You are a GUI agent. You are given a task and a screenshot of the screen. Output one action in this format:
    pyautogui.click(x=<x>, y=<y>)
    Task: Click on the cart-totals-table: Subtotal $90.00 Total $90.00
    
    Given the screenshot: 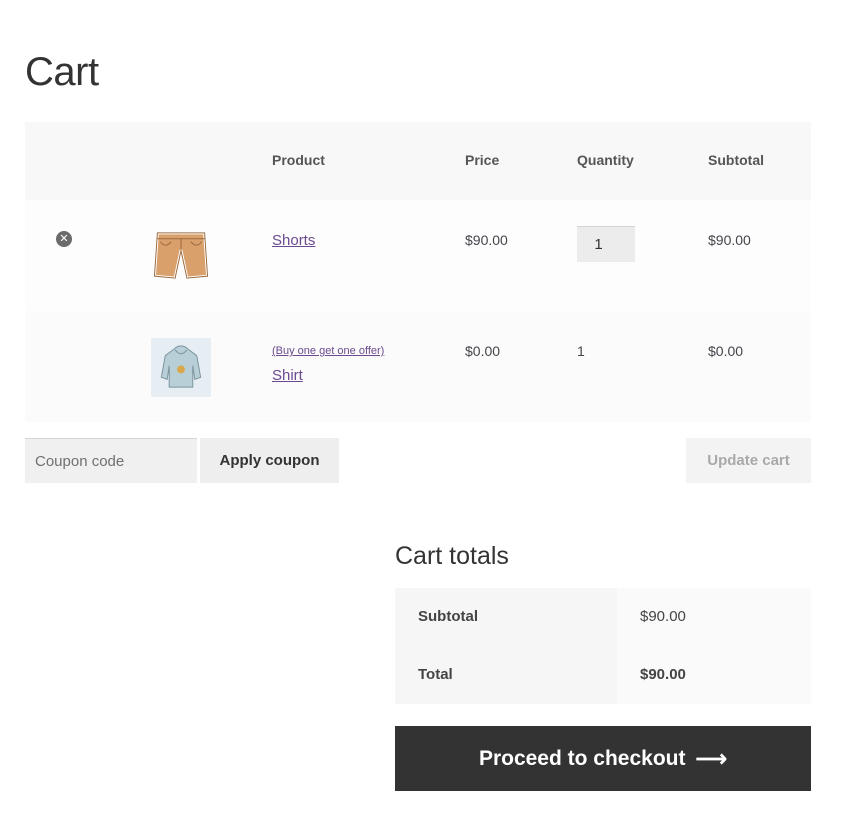 What is the action you would take?
    pyautogui.click(x=603, y=646)
    